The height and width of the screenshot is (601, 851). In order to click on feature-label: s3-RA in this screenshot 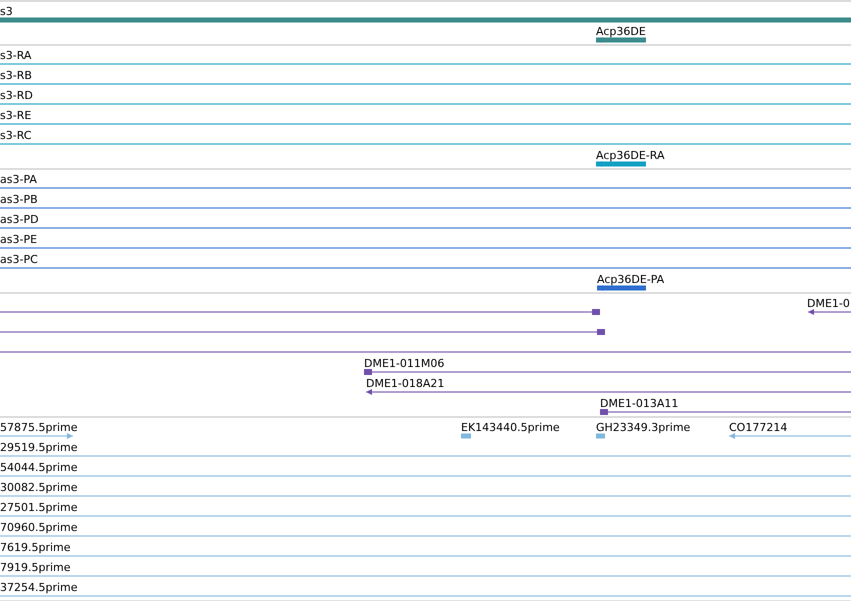, I will do `click(16, 55)`.